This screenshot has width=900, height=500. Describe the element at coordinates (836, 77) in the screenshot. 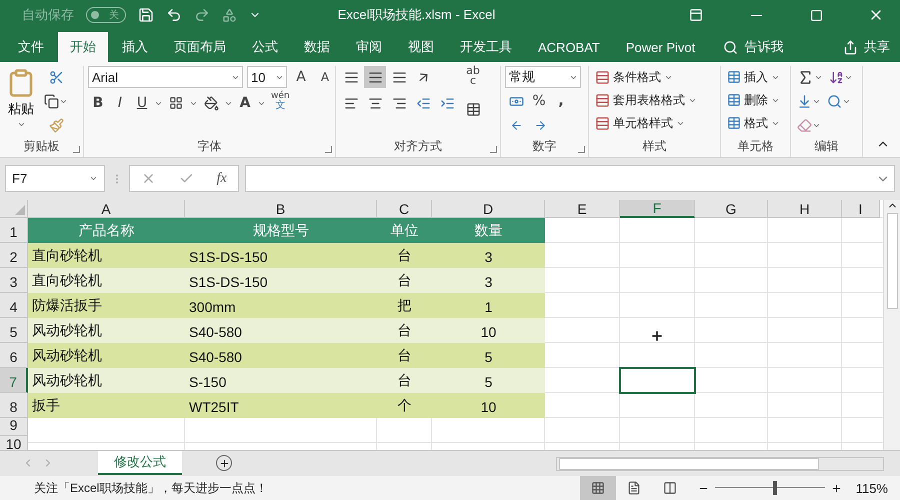

I see `sort-icon` at that location.